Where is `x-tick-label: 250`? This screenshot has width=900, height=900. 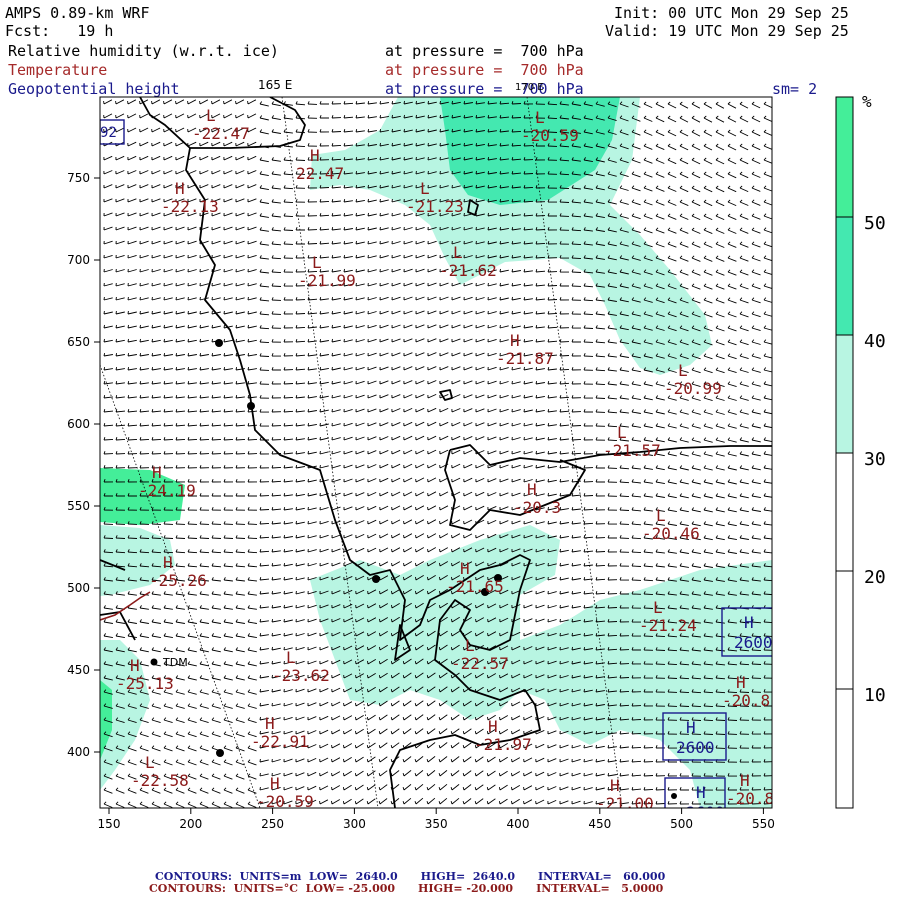
x-tick-label: 250 is located at coordinates (272, 824).